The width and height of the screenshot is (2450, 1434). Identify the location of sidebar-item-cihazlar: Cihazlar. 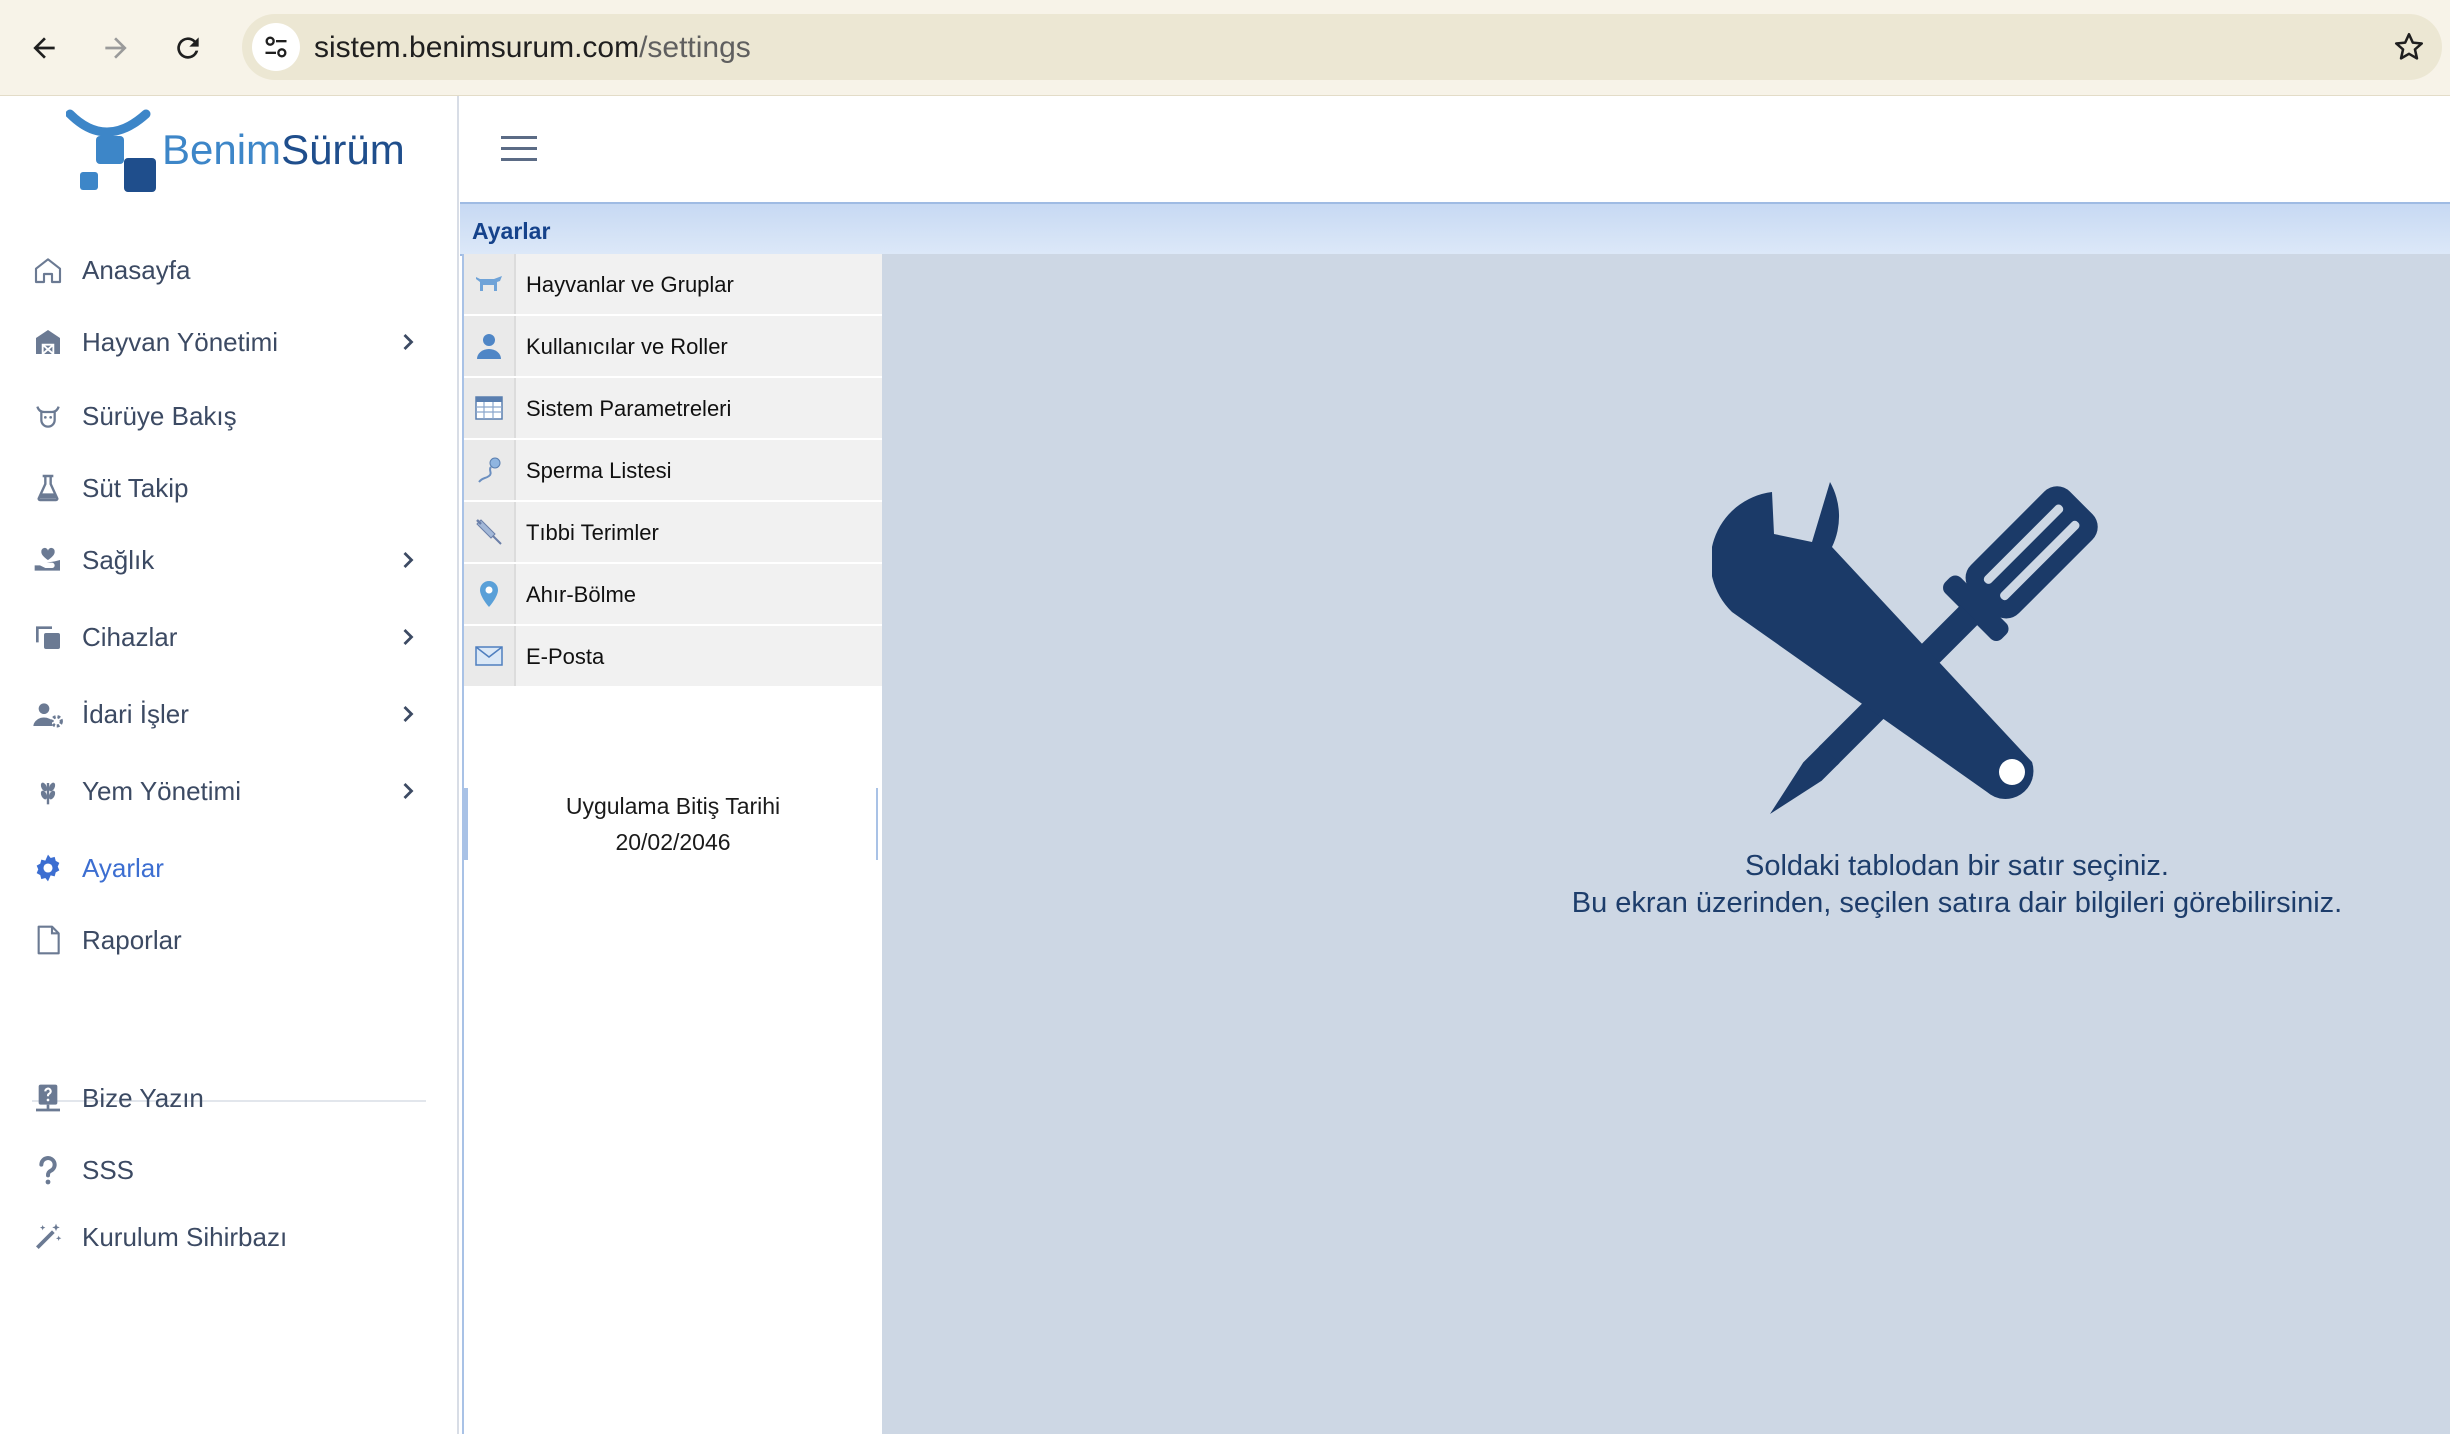
(230, 637).